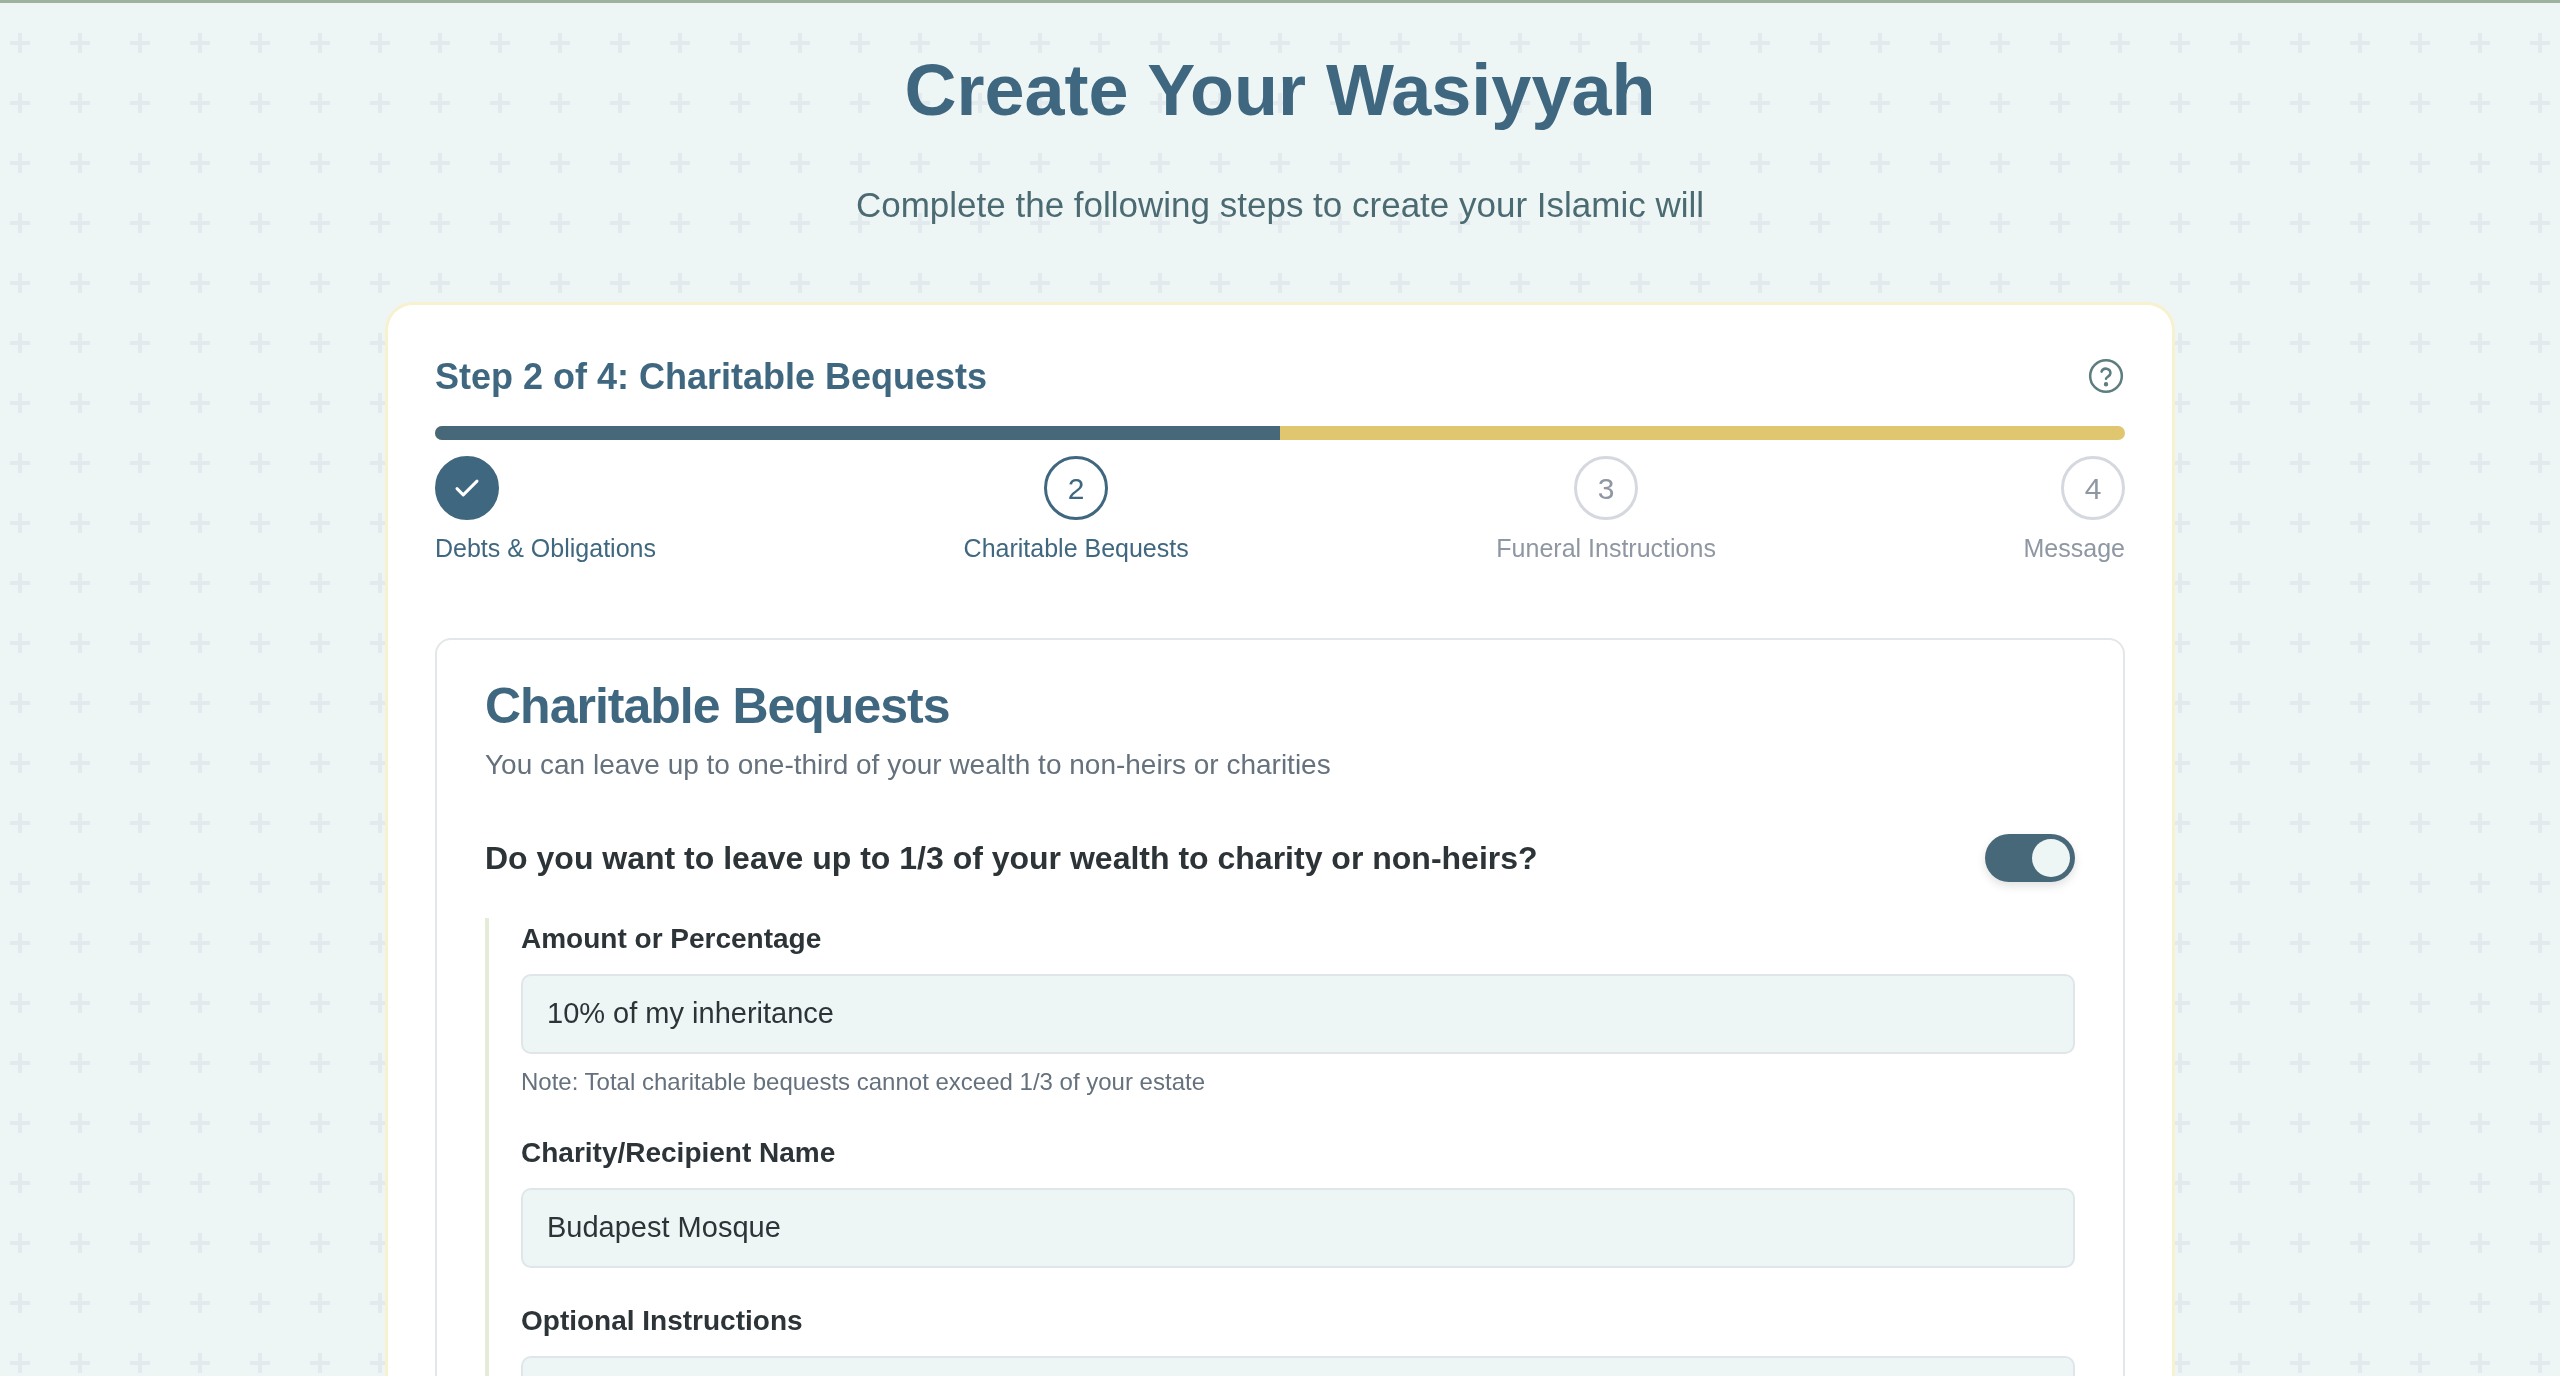 This screenshot has width=2560, height=1376. Describe the element at coordinates (1280, 205) in the screenshot. I see `page-subtitle: Complete the following steps to create your Islamic will` at that location.